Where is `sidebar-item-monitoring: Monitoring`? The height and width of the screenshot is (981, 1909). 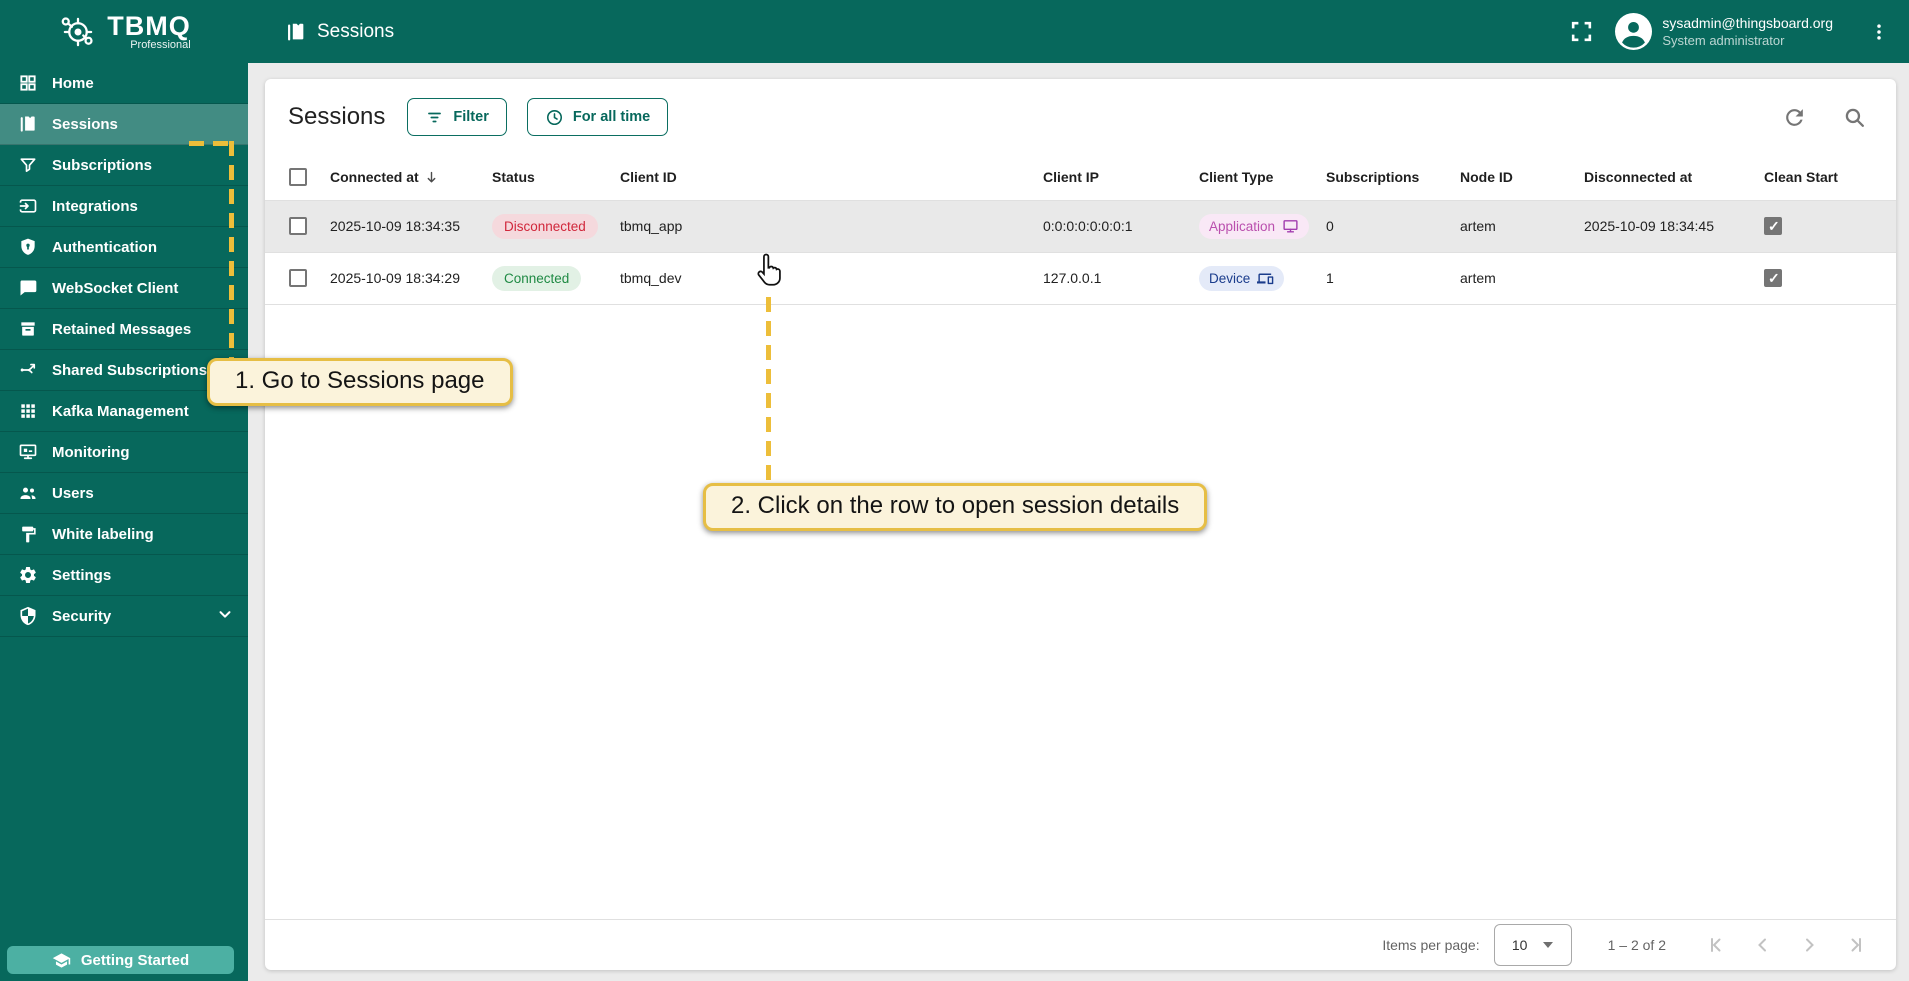
sidebar-item-monitoring: Monitoring is located at coordinates (124, 452).